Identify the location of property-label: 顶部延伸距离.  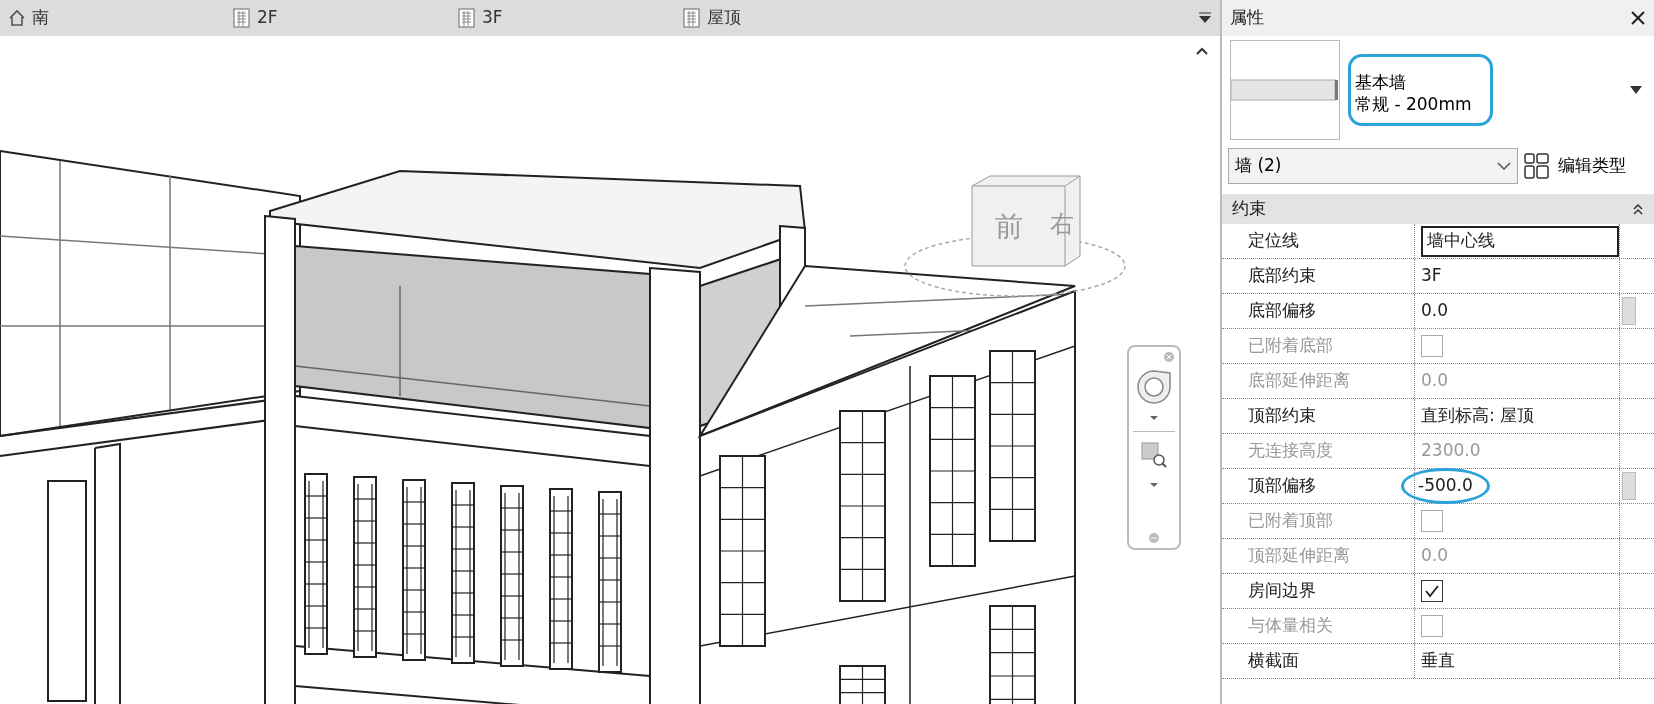
(1299, 556).